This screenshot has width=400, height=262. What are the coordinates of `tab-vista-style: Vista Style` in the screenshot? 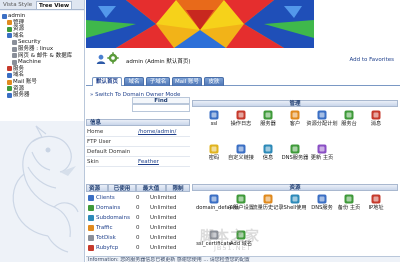 It's located at (17, 5).